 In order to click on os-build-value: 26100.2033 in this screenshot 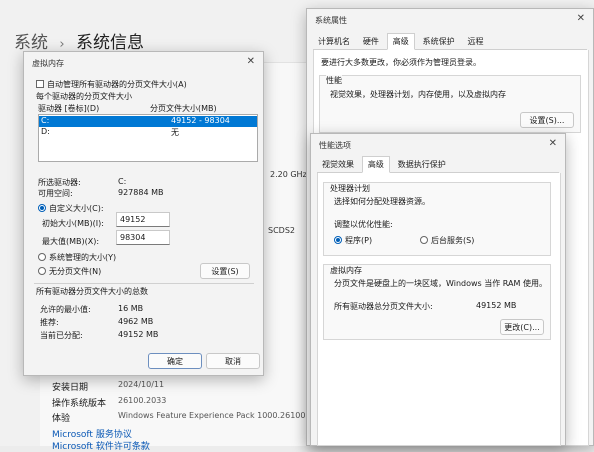, I will do `click(142, 400)`.